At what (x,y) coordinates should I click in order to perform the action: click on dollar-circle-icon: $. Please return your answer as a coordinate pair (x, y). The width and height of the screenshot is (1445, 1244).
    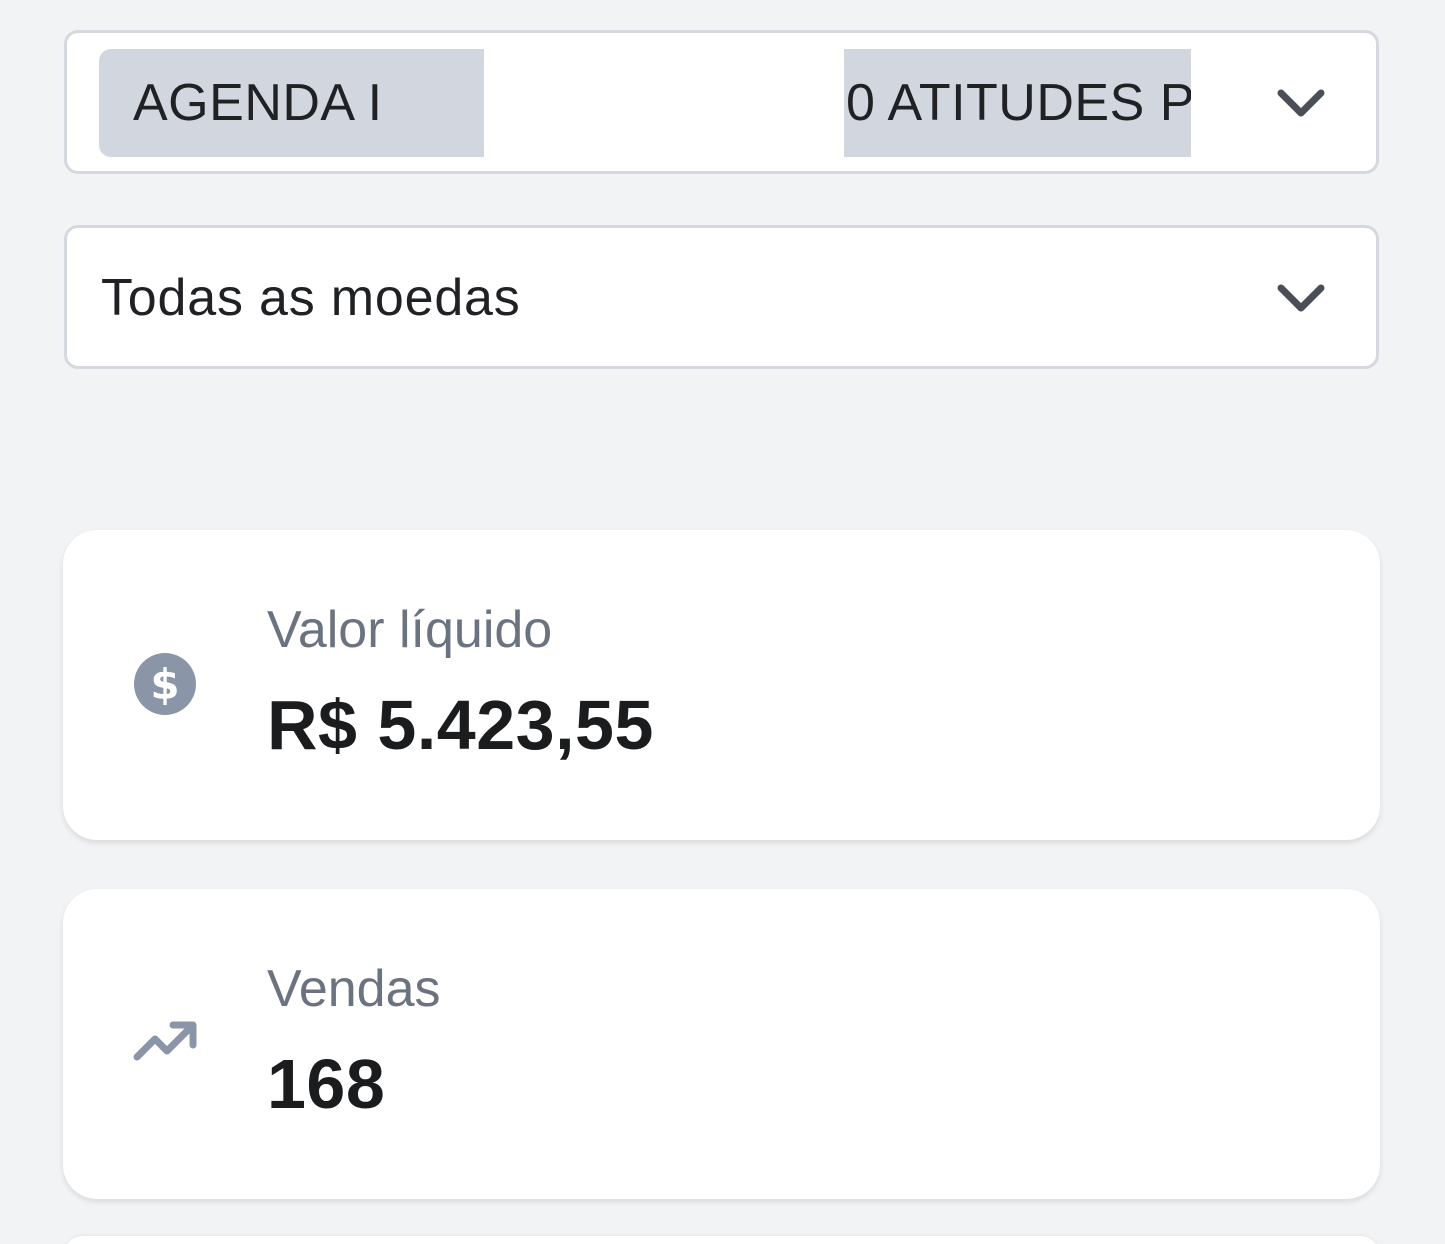
    Looking at the image, I should click on (165, 684).